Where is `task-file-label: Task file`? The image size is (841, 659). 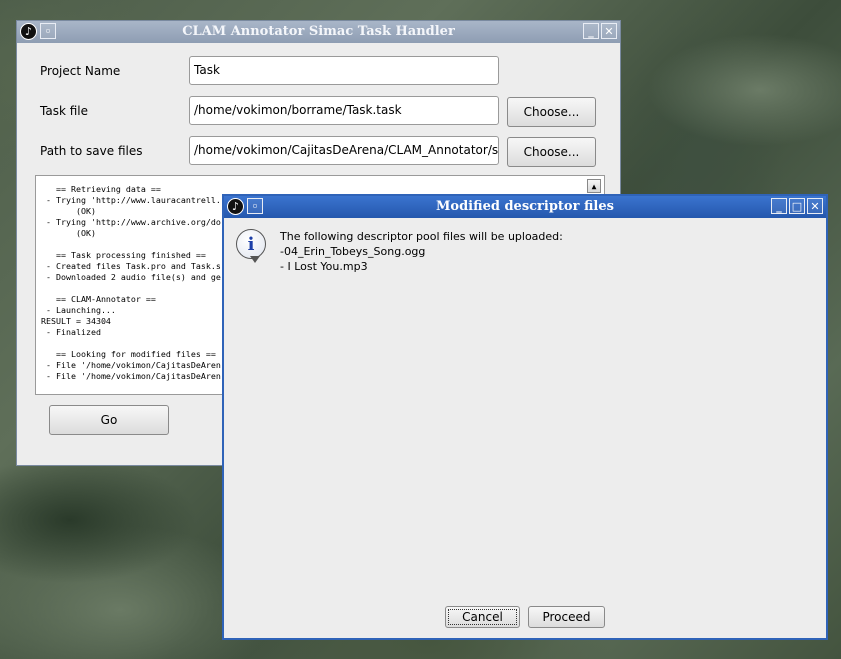
task-file-label: Task file is located at coordinates (64, 111).